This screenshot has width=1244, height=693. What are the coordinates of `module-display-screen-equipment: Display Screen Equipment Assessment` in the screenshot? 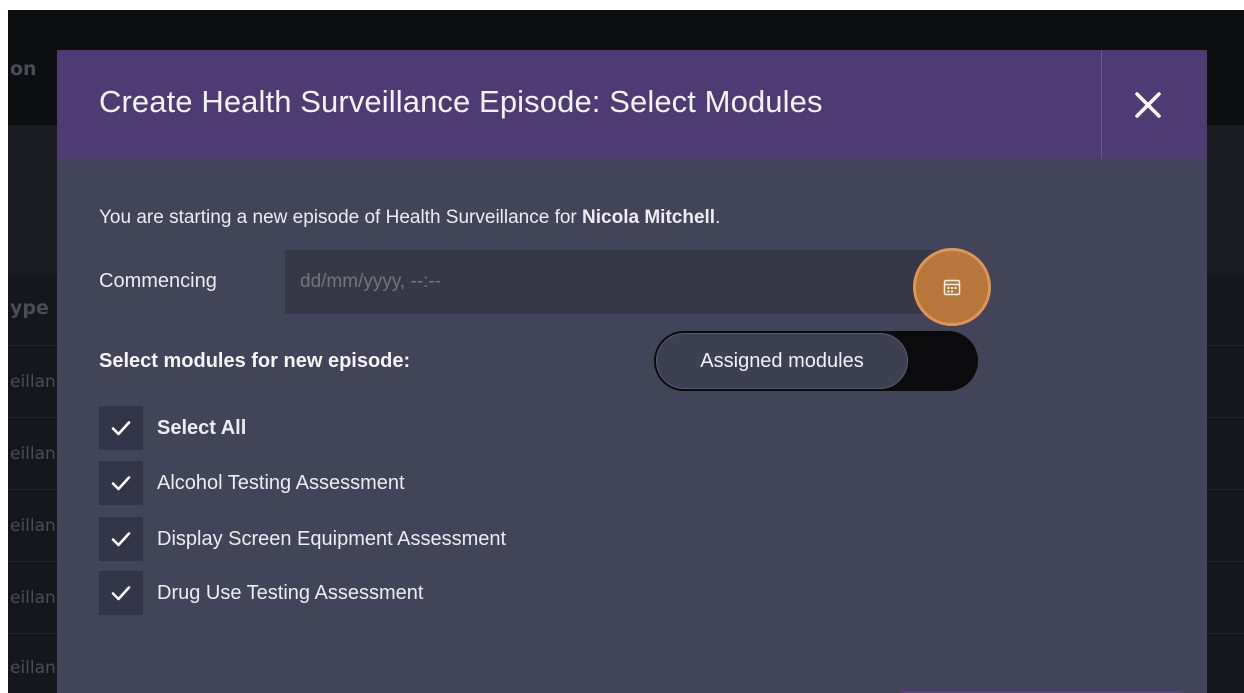 It's located at (302, 539).